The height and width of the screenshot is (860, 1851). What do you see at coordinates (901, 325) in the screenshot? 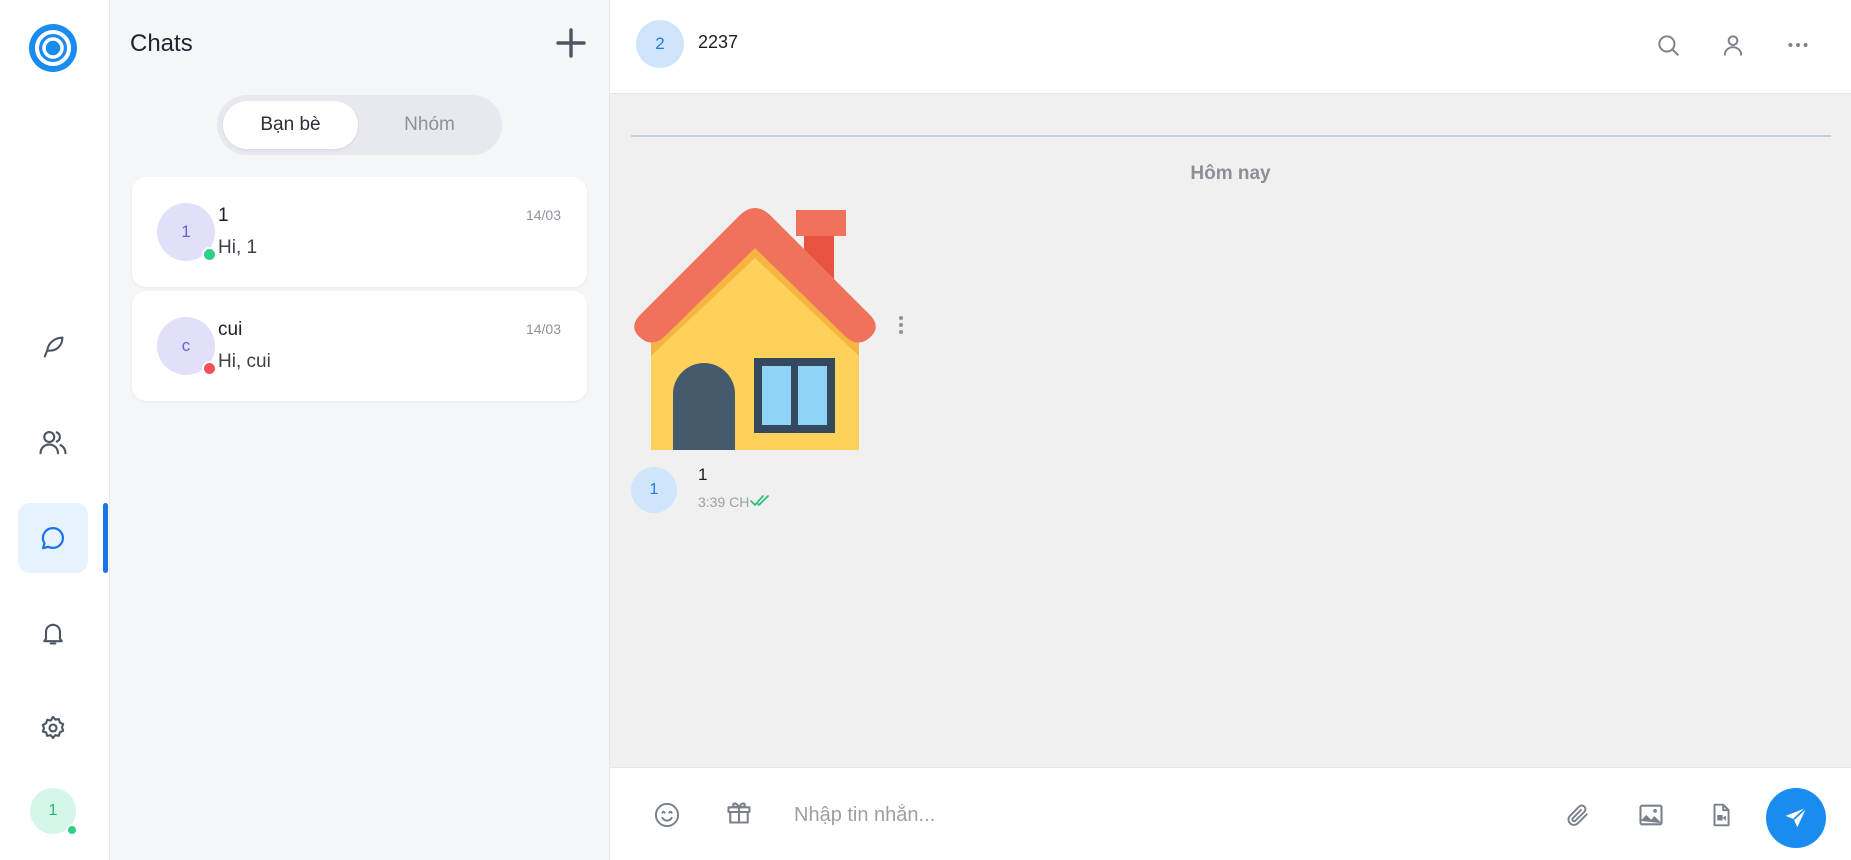
I see `message-options-button` at bounding box center [901, 325].